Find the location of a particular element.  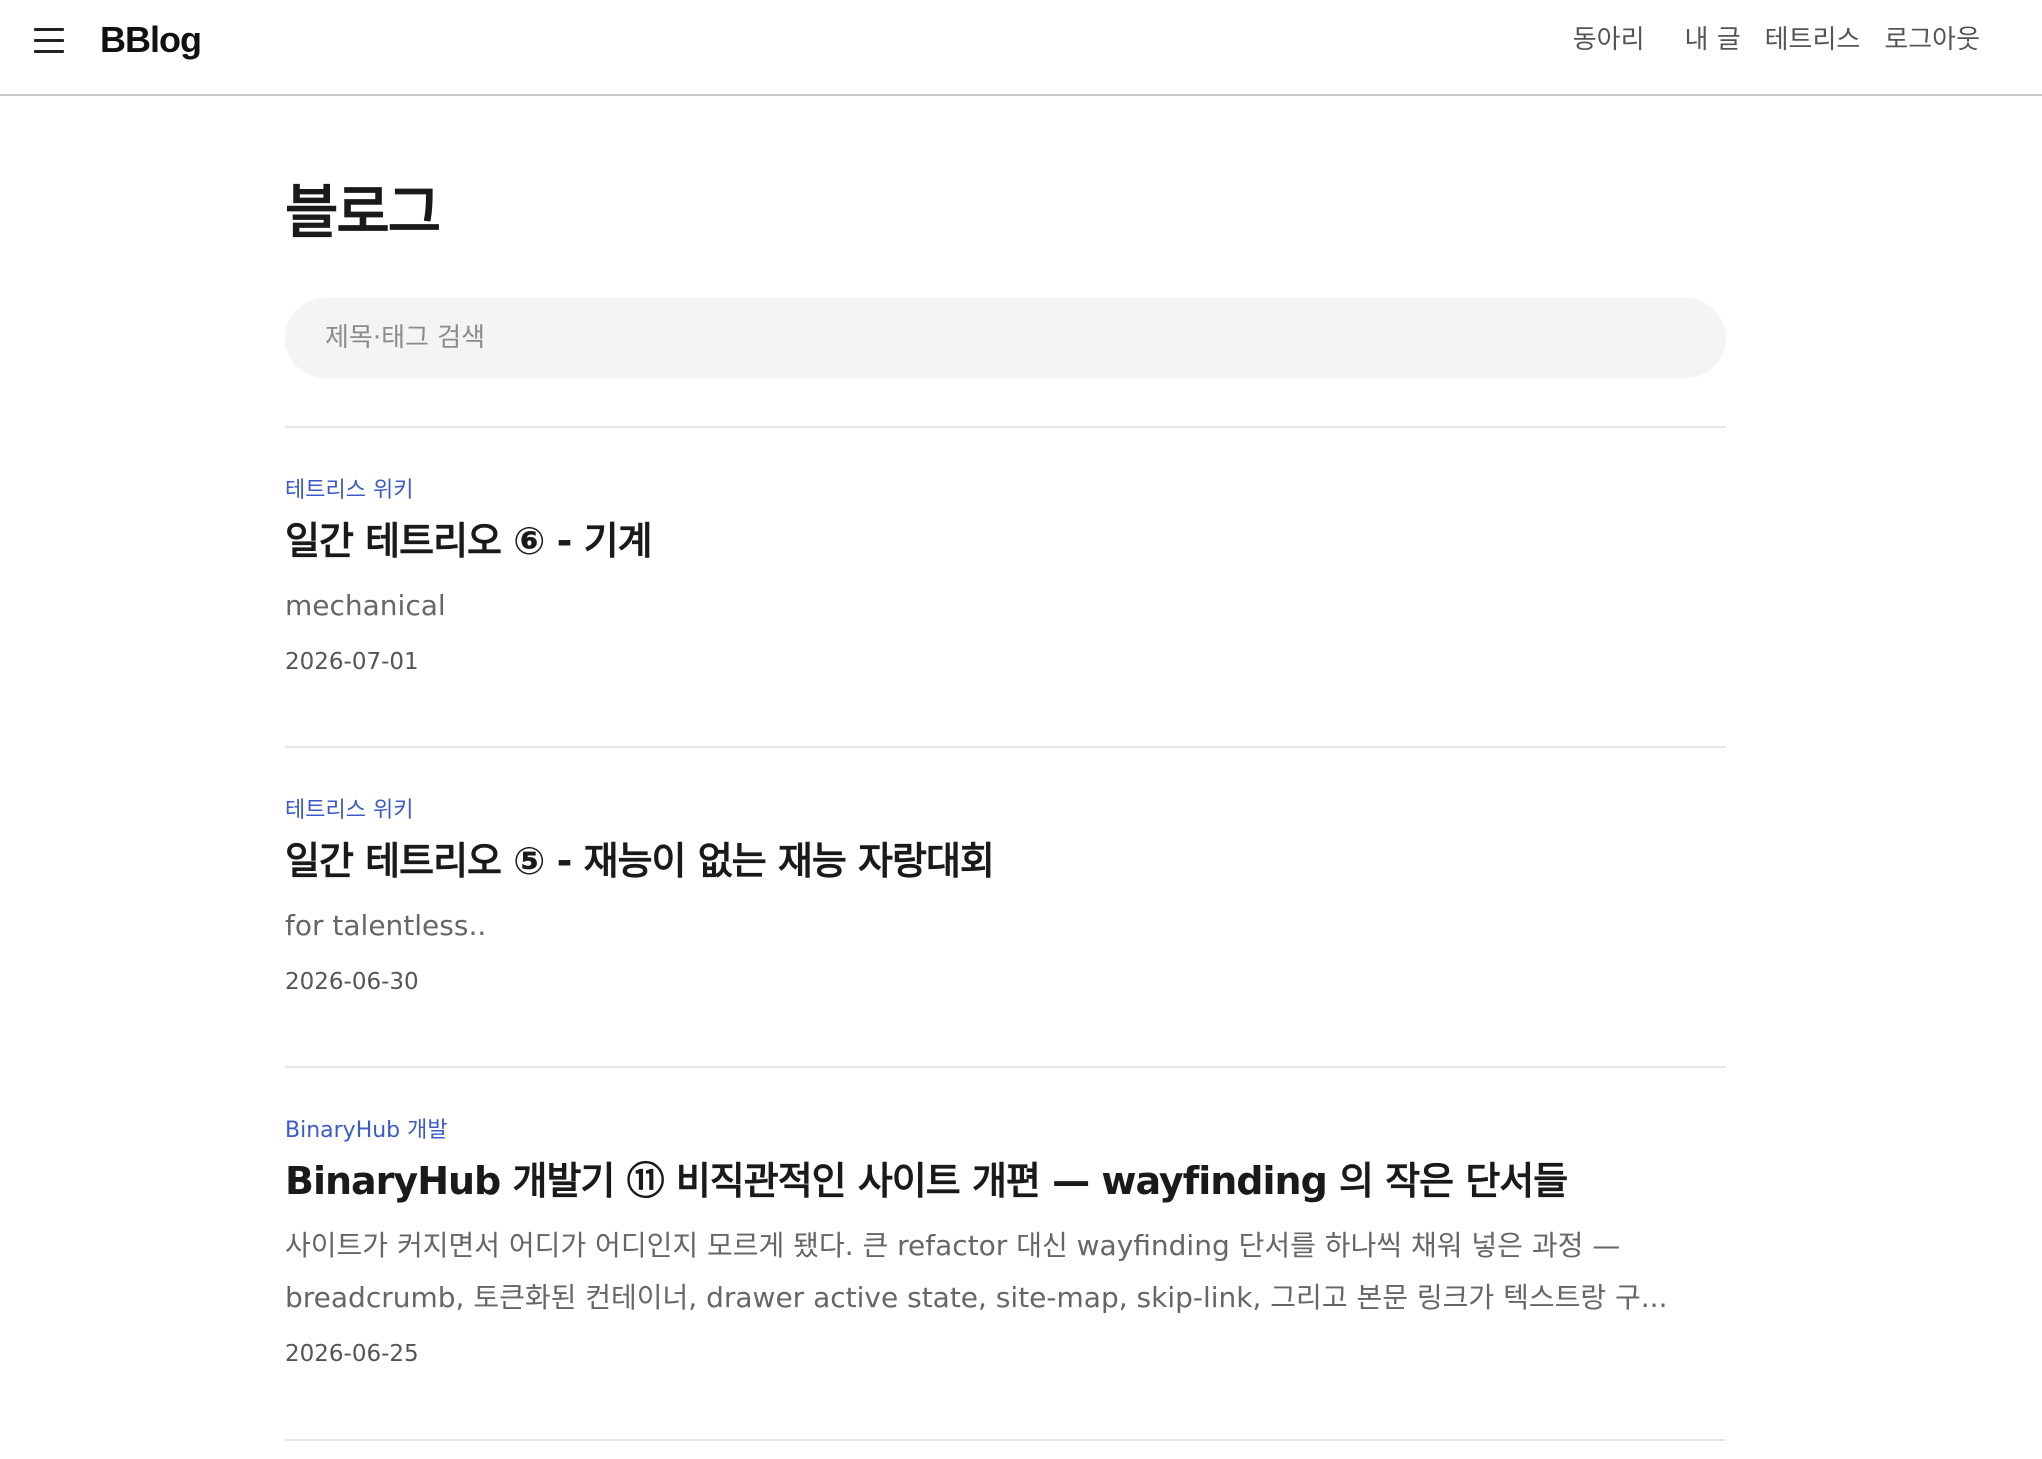

post-title-link: 일간 테트리오 ⑤ - 재능이 없는 재능 자랑대회 is located at coordinates (1005, 861).